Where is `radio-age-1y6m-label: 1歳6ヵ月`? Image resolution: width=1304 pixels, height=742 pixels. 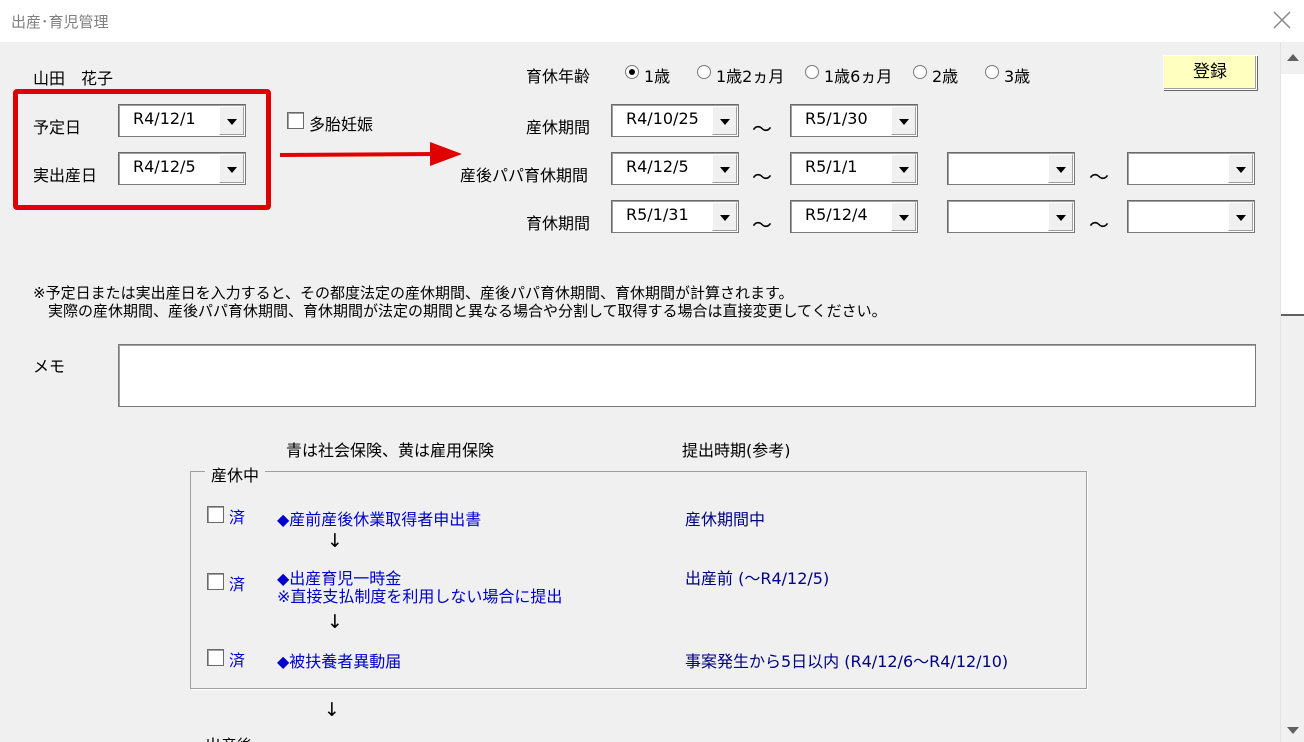
radio-age-1y6m-label: 1歳6ヵ月 is located at coordinates (858, 76).